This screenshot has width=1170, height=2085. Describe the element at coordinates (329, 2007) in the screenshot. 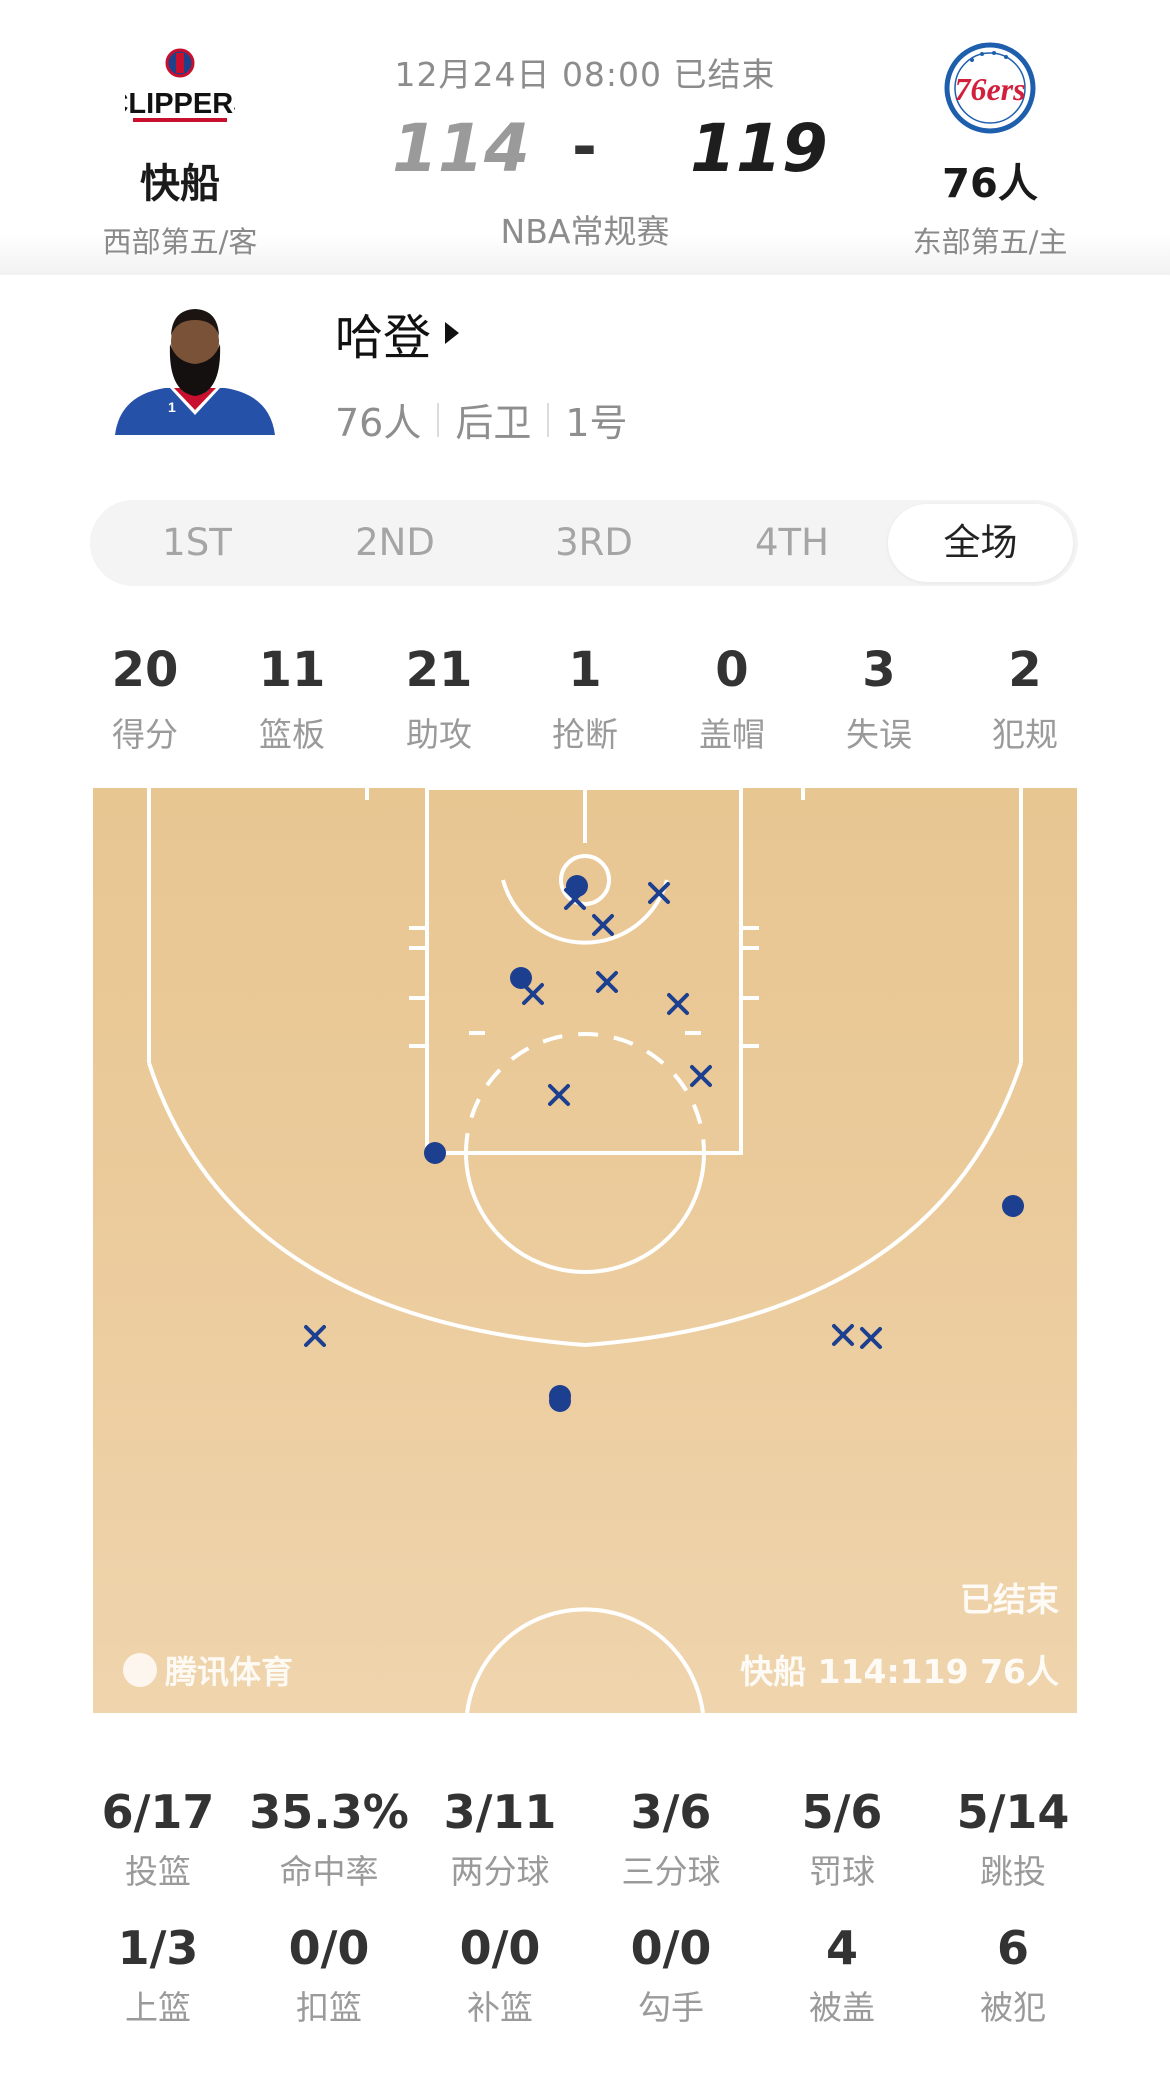

I see `stat-label: 扣篮` at that location.